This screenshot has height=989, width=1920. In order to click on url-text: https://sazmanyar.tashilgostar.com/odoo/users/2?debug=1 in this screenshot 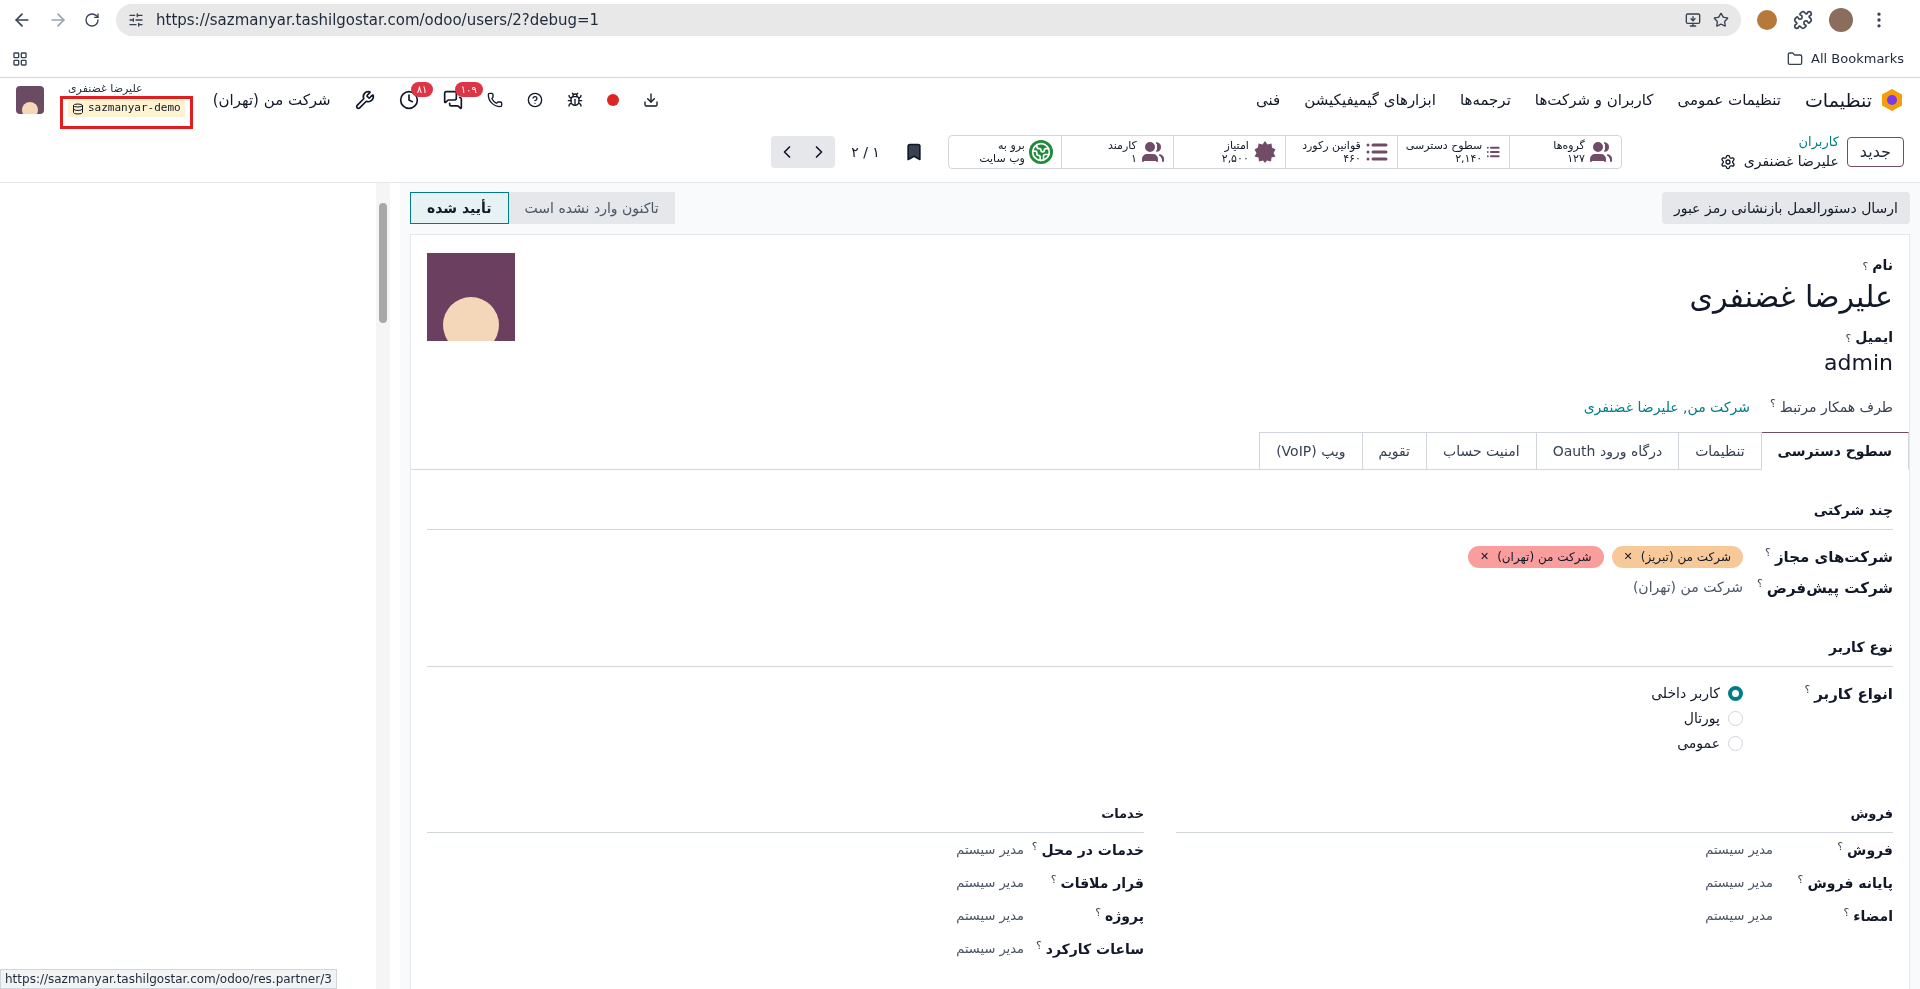, I will do `click(378, 20)`.